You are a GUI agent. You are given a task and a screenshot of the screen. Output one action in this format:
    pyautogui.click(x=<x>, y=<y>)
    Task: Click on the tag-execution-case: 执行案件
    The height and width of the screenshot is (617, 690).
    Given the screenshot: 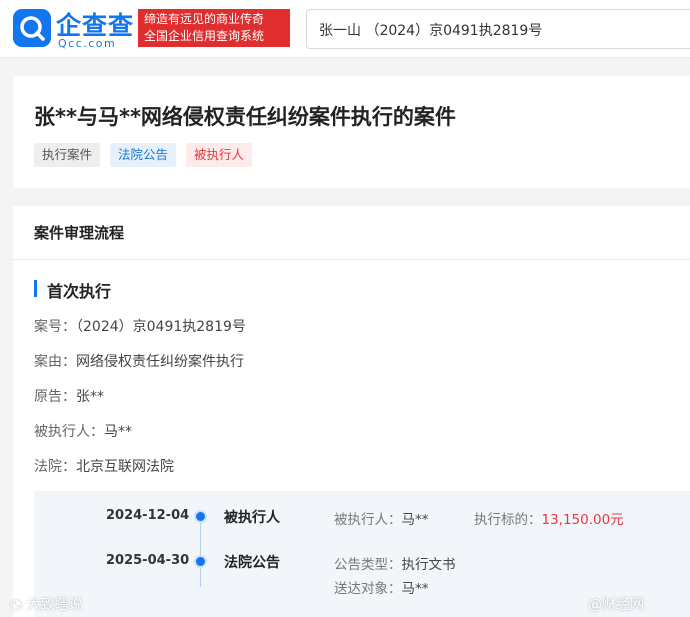 What is the action you would take?
    pyautogui.click(x=67, y=155)
    